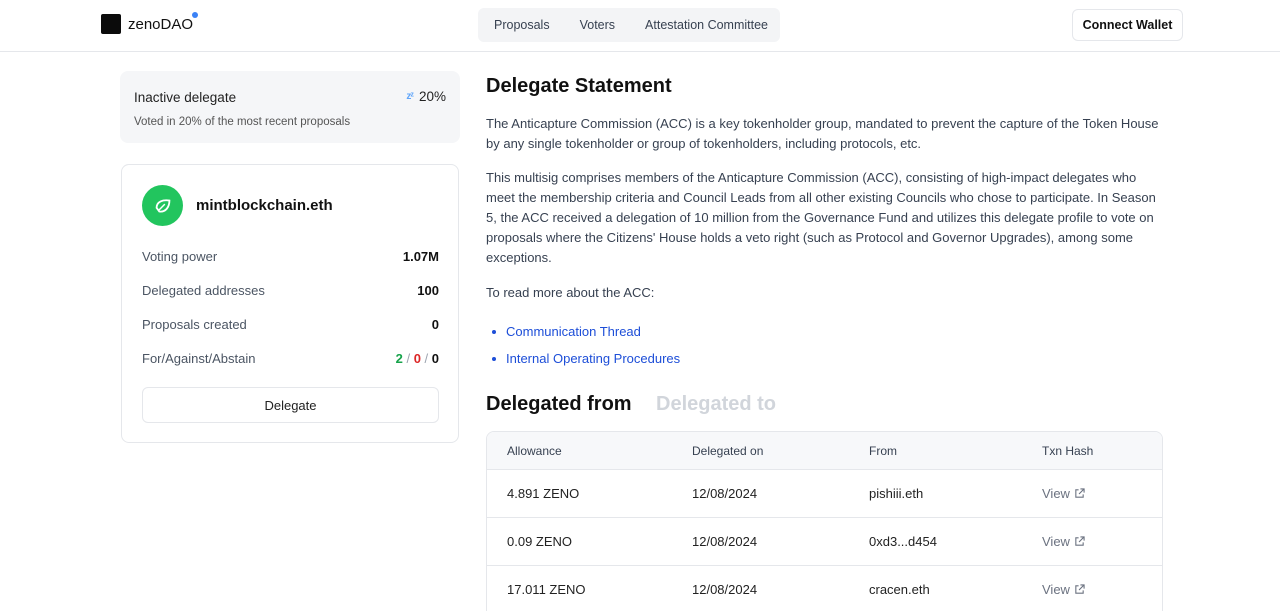 The width and height of the screenshot is (1280, 611). I want to click on vote-breakdown: 2 / 0 / 0, so click(417, 358).